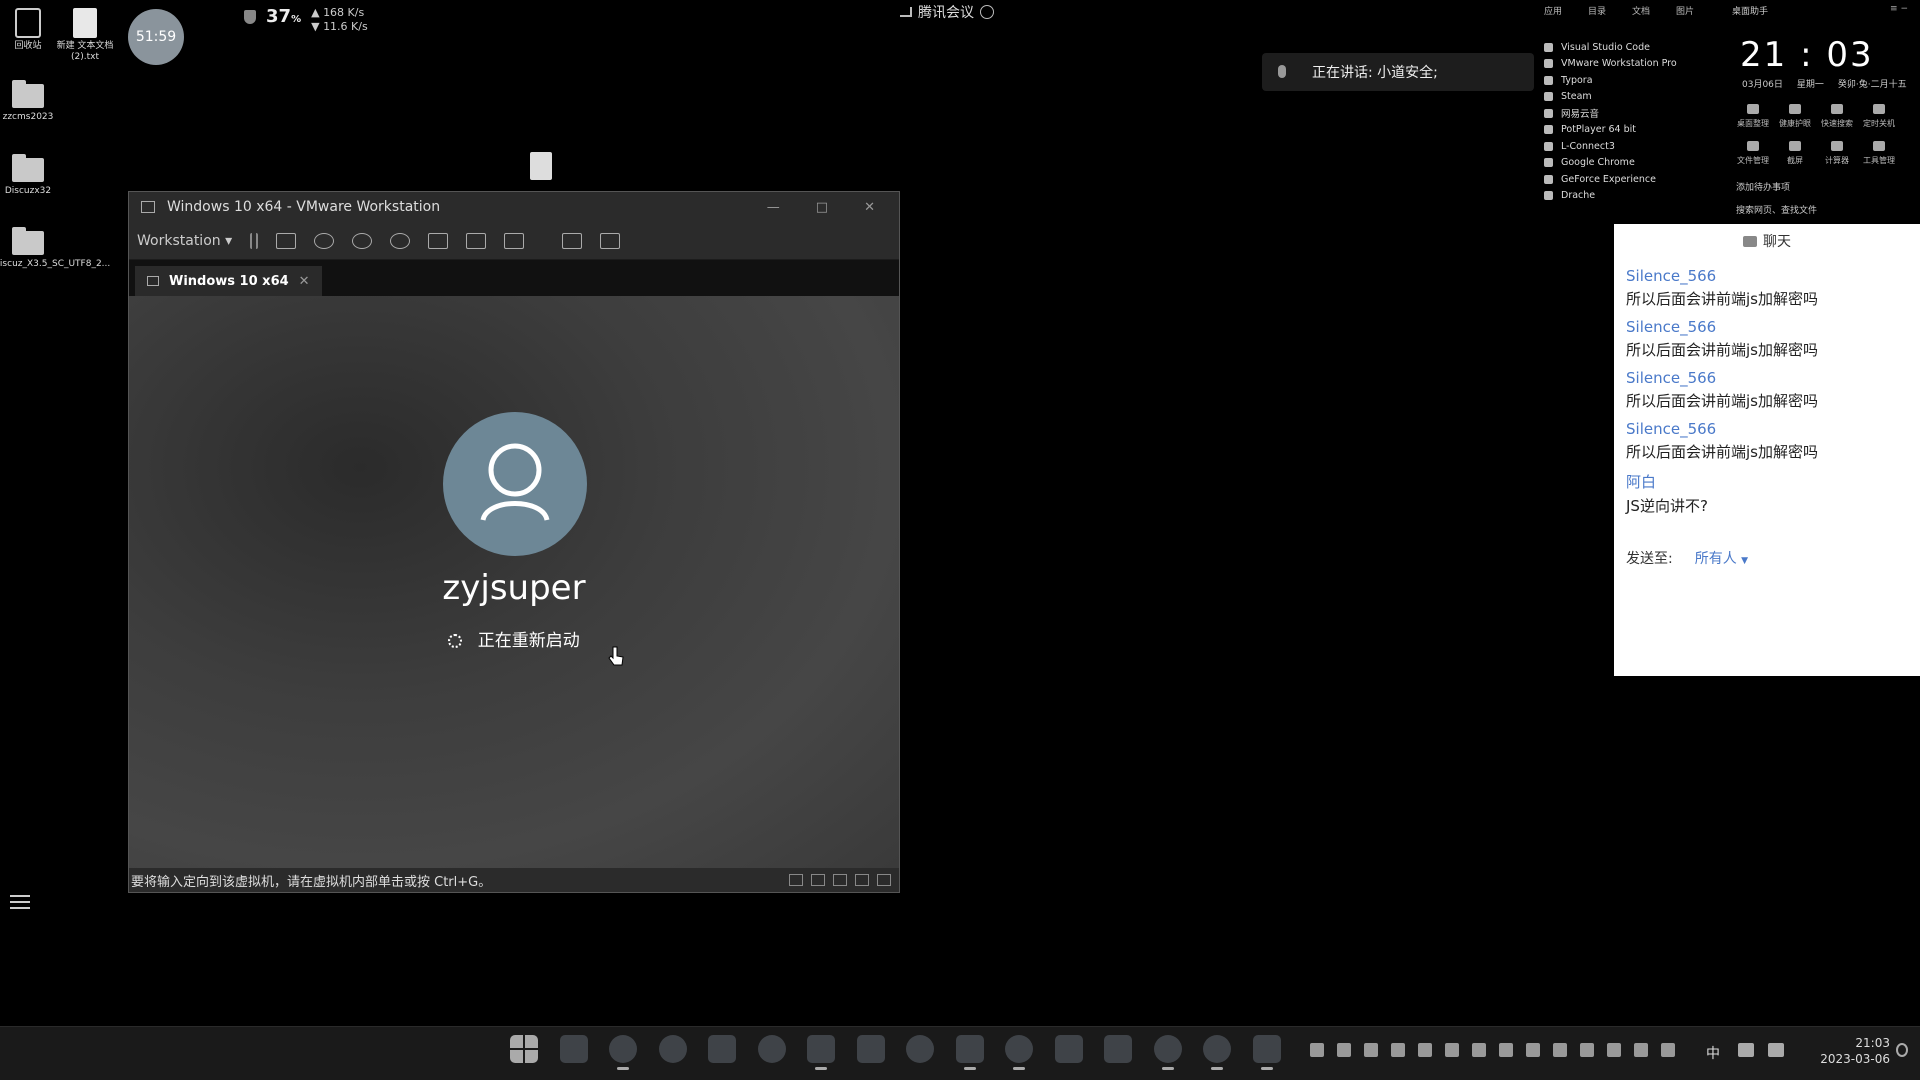 This screenshot has height=1080, width=1920. What do you see at coordinates (623, 1052) in the screenshot?
I see `edge-browser-icon` at bounding box center [623, 1052].